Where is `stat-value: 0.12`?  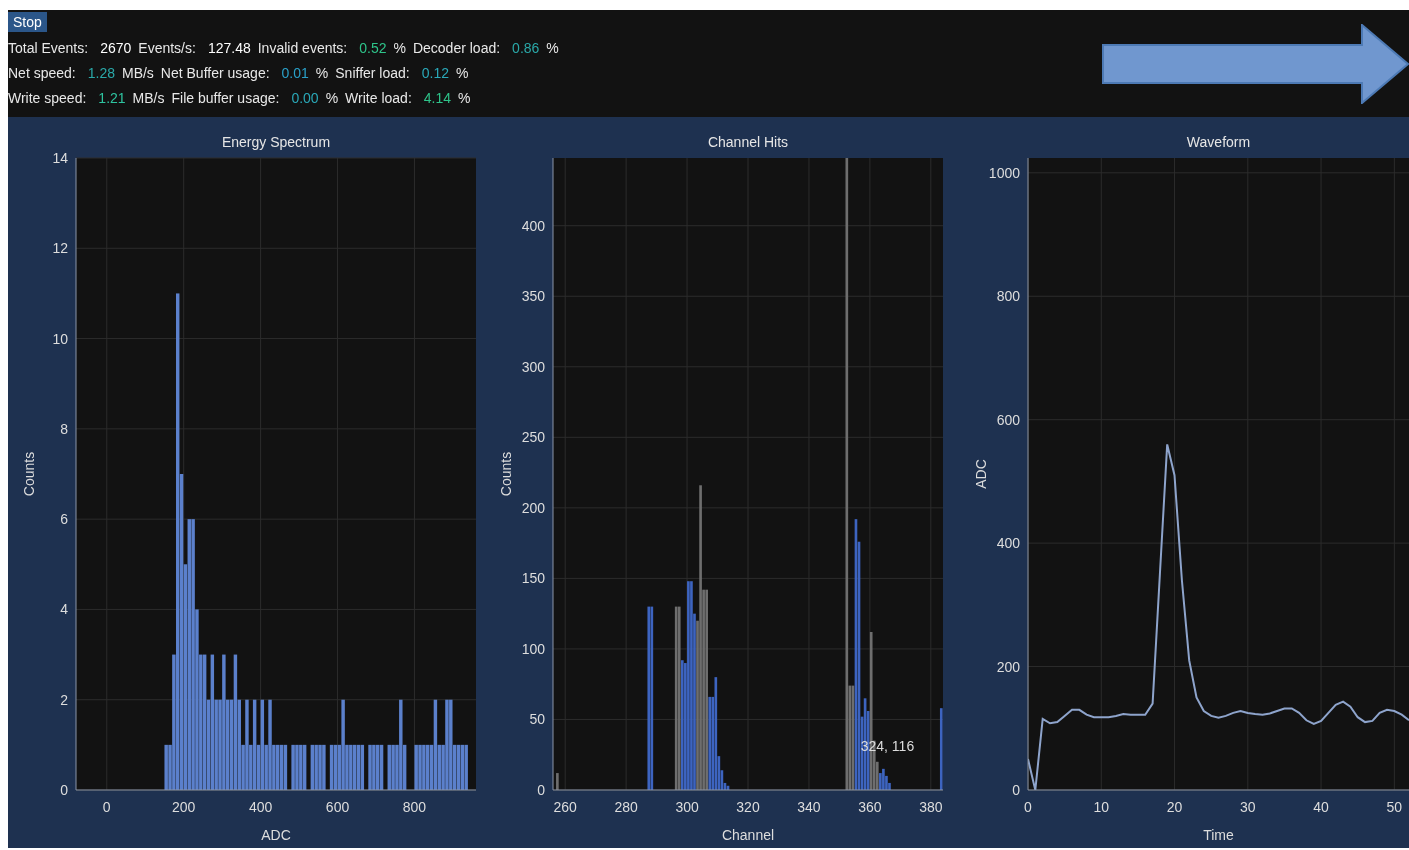
stat-value: 0.12 is located at coordinates (435, 72).